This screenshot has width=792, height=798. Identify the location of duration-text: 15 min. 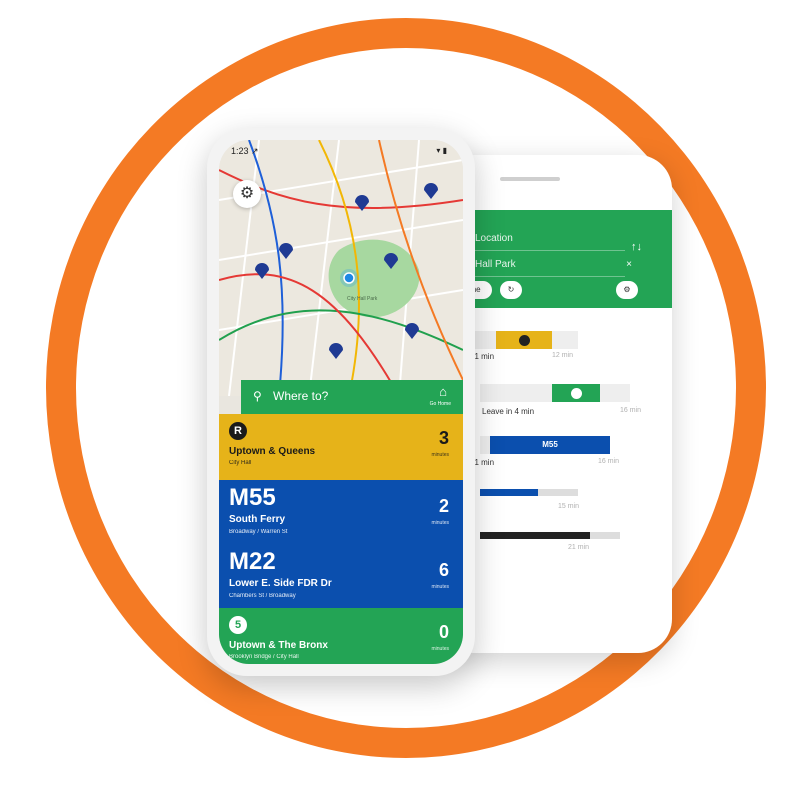
(569, 506).